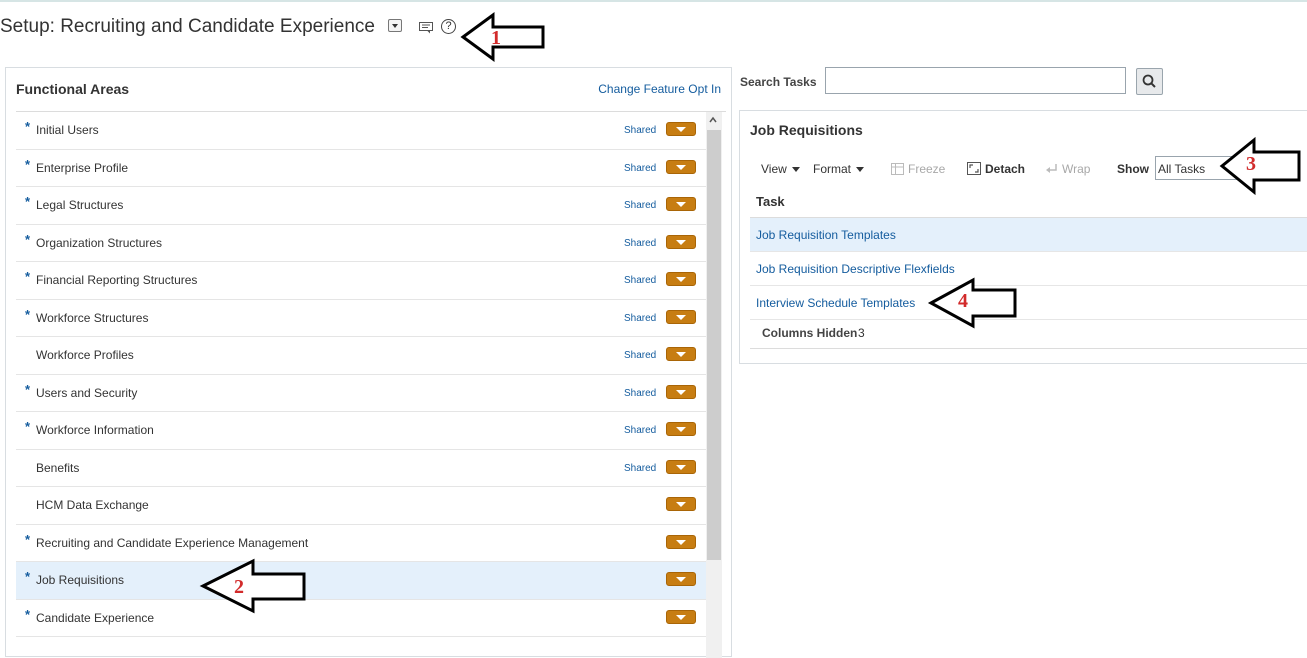 The width and height of the screenshot is (1307, 658). What do you see at coordinates (361, 243) in the screenshot?
I see `list-item: * Organization Structures Shared` at bounding box center [361, 243].